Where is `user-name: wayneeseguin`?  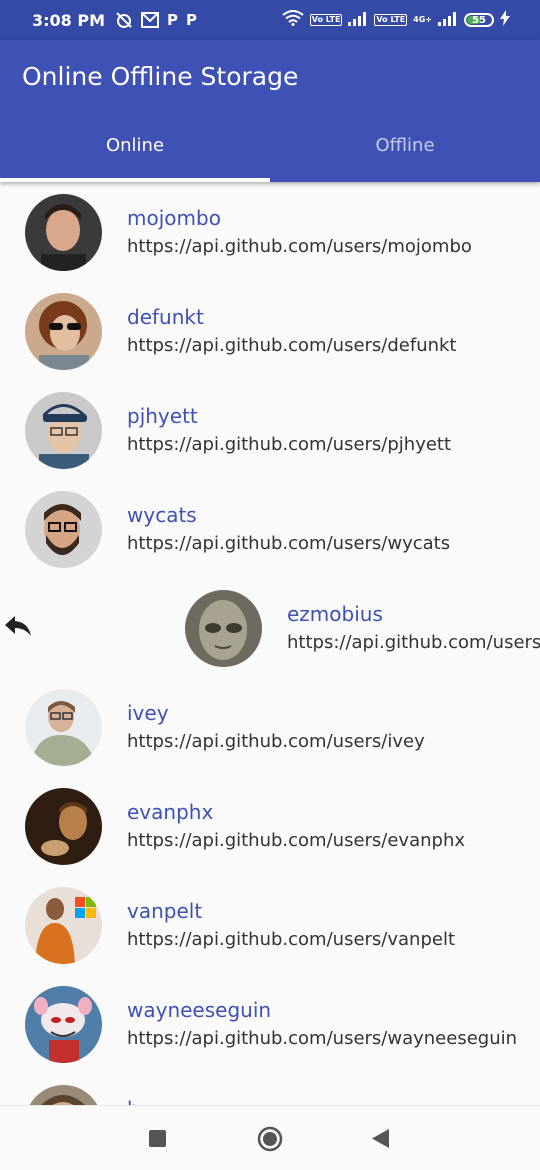
user-name: wayneeseguin is located at coordinates (199, 1010).